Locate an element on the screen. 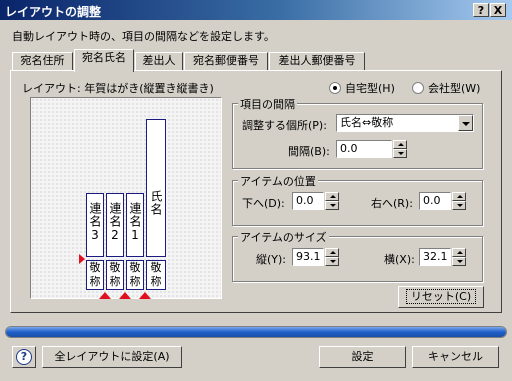 The width and height of the screenshot is (512, 381). radio-company-label: 会社型(W) is located at coordinates (454, 88).